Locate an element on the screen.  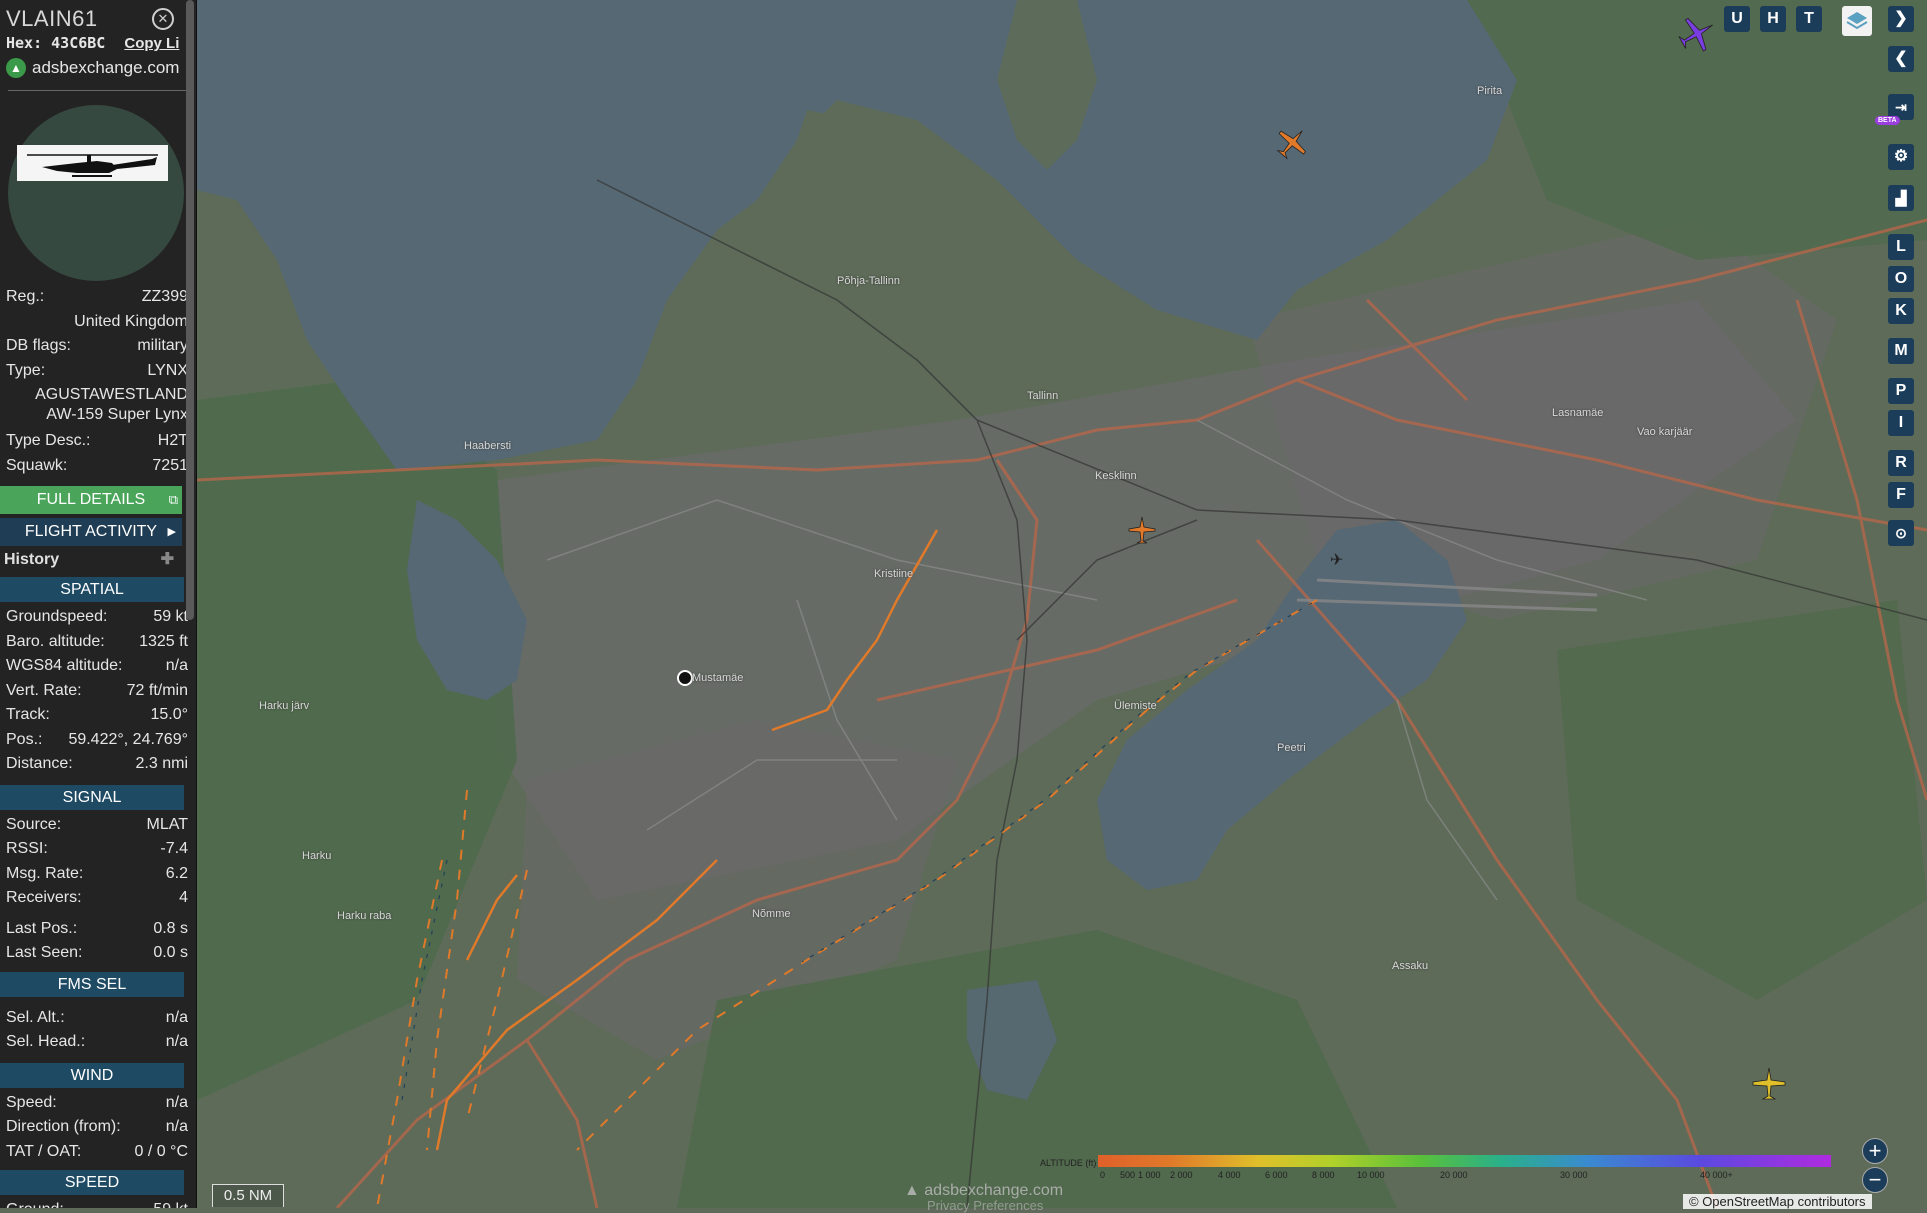
info-label: Receivers: is located at coordinates (44, 897).